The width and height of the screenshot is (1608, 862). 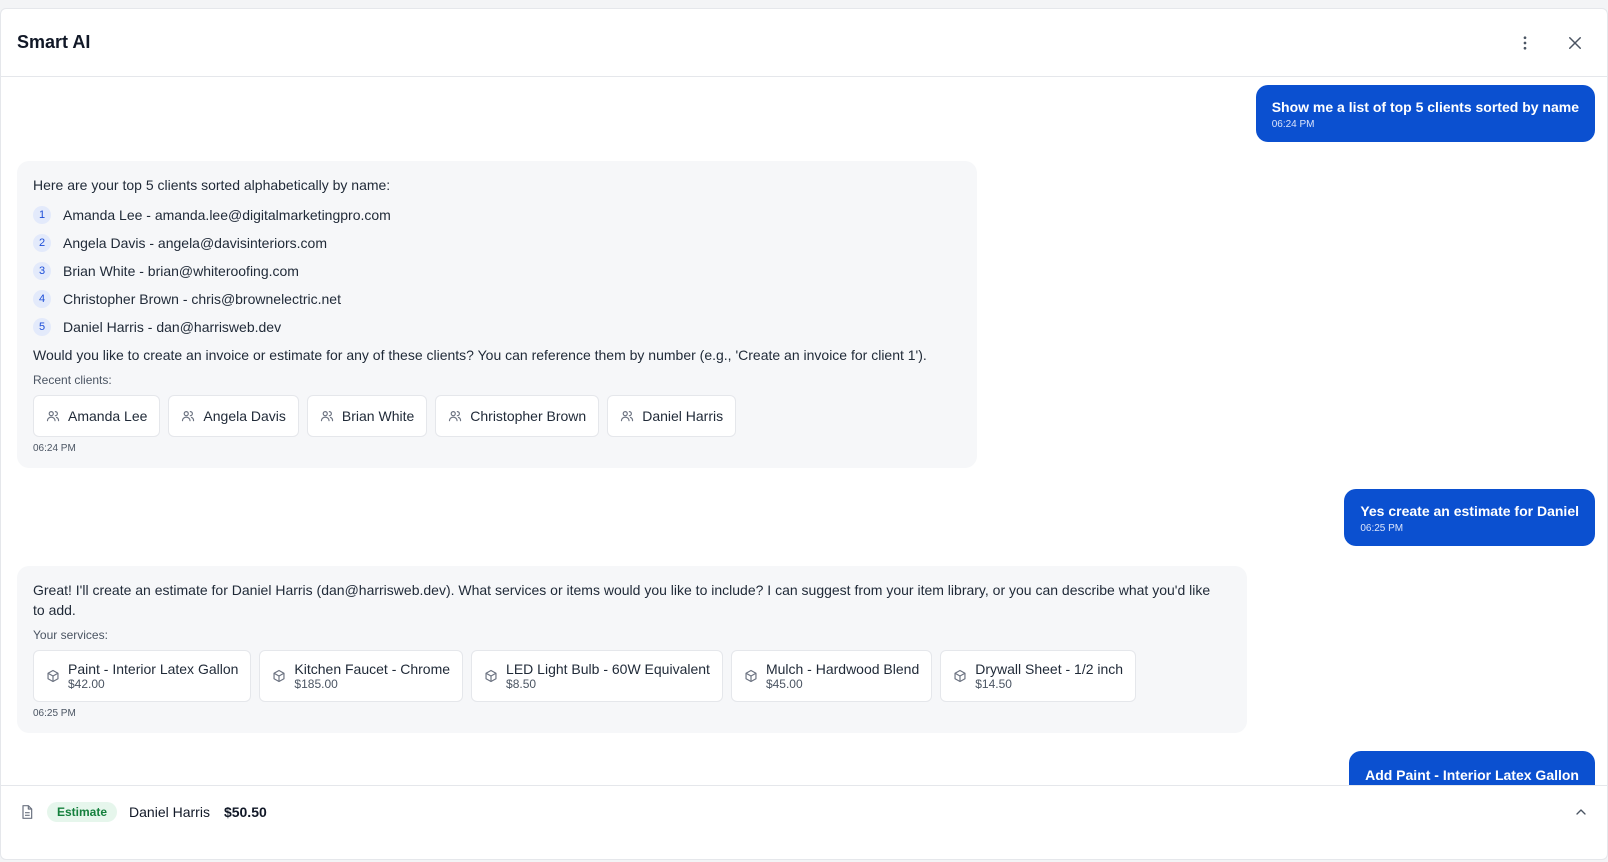 I want to click on chip-label: Christopher Brown, so click(x=528, y=416).